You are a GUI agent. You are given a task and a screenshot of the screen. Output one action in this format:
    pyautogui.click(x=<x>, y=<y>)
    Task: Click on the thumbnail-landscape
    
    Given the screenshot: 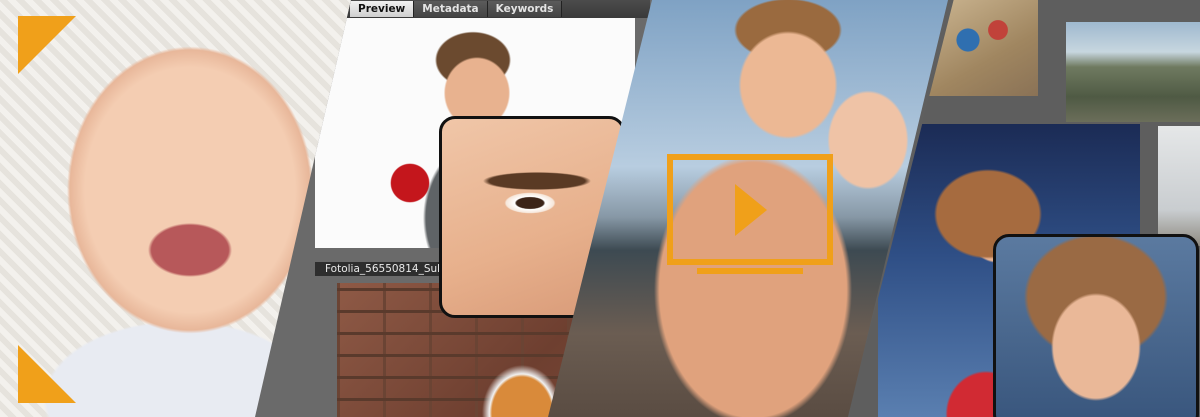 What is the action you would take?
    pyautogui.click(x=1133, y=72)
    